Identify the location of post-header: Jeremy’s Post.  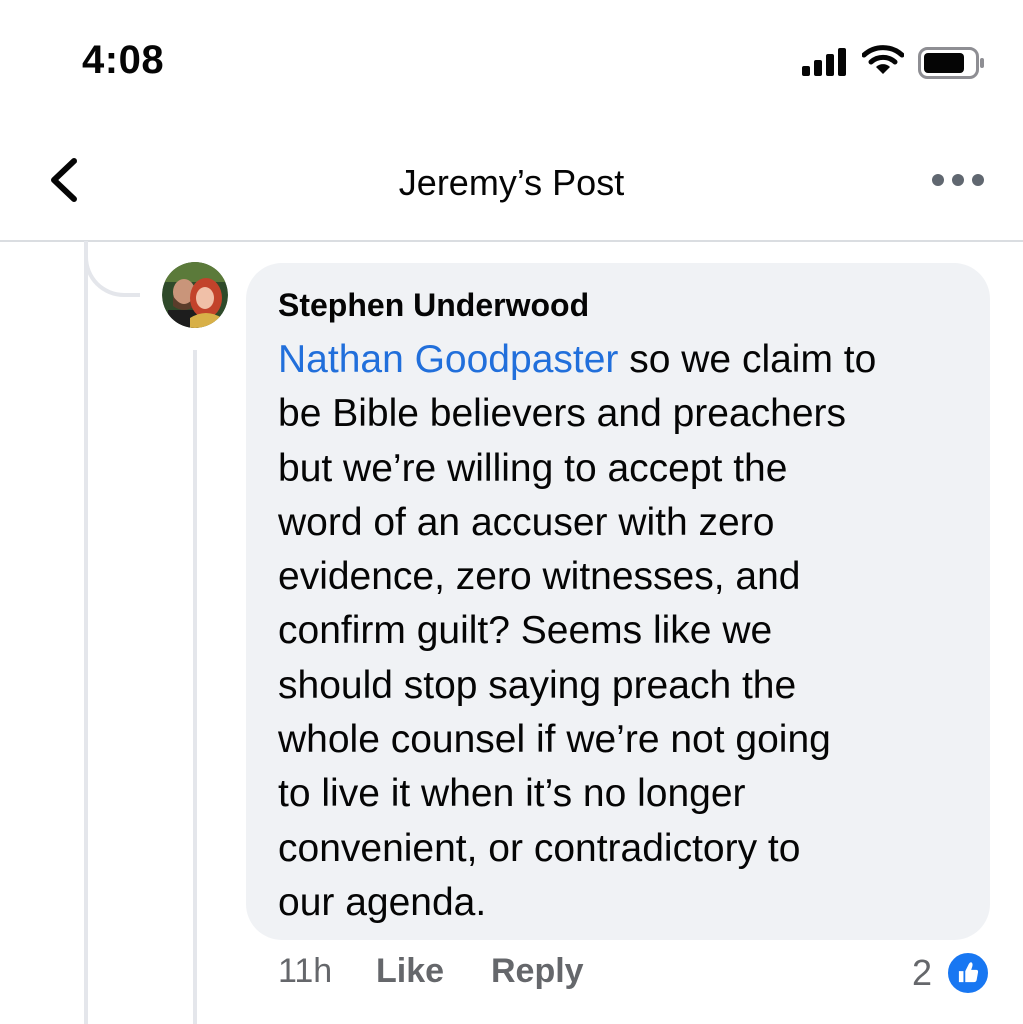
(511, 181).